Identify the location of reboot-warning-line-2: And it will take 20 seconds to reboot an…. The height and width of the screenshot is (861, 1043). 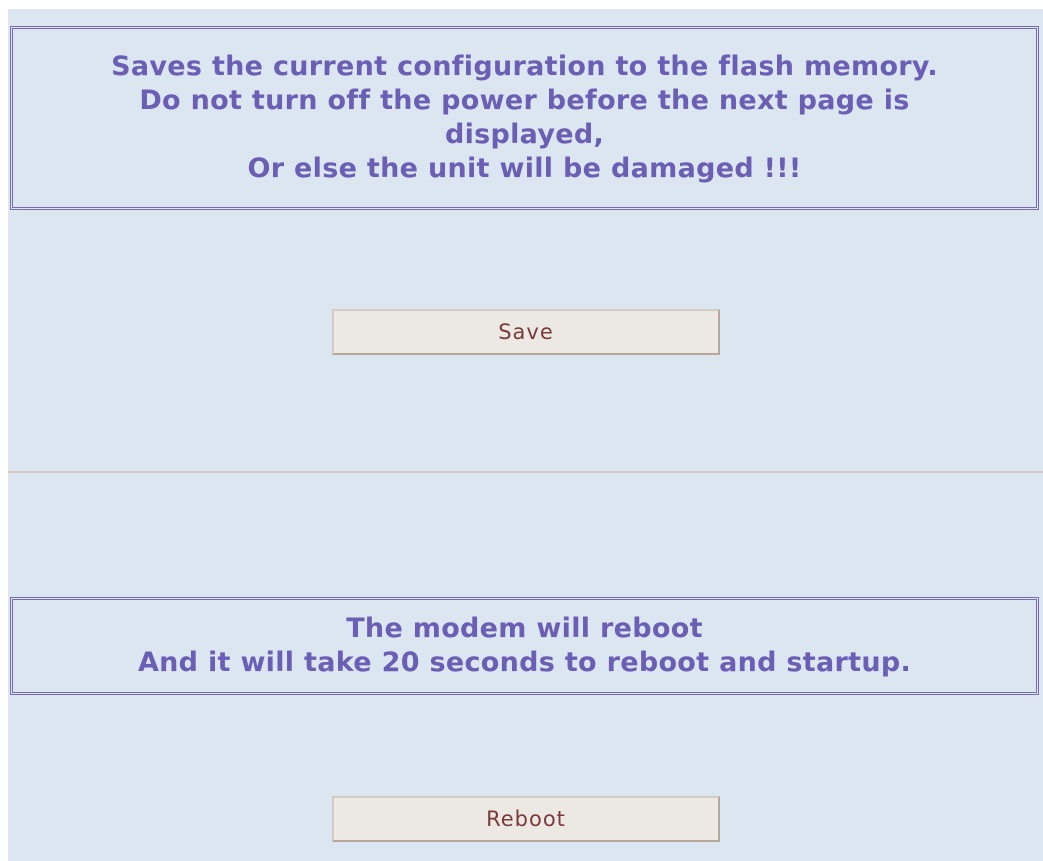
(524, 662).